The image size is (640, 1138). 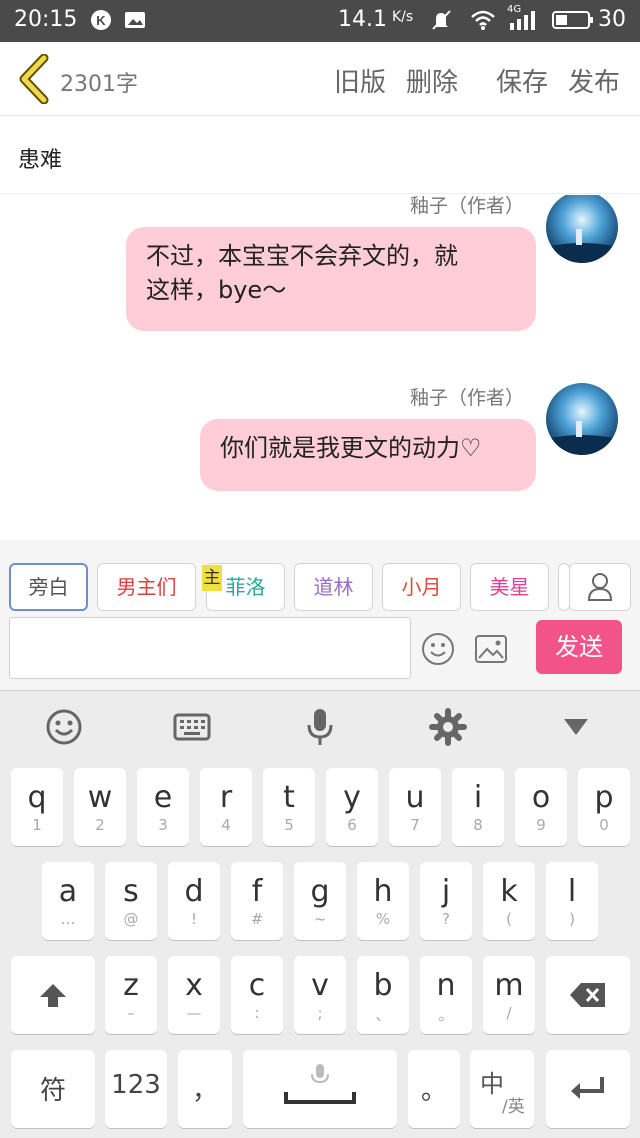 I want to click on add-role-button, so click(x=600, y=587).